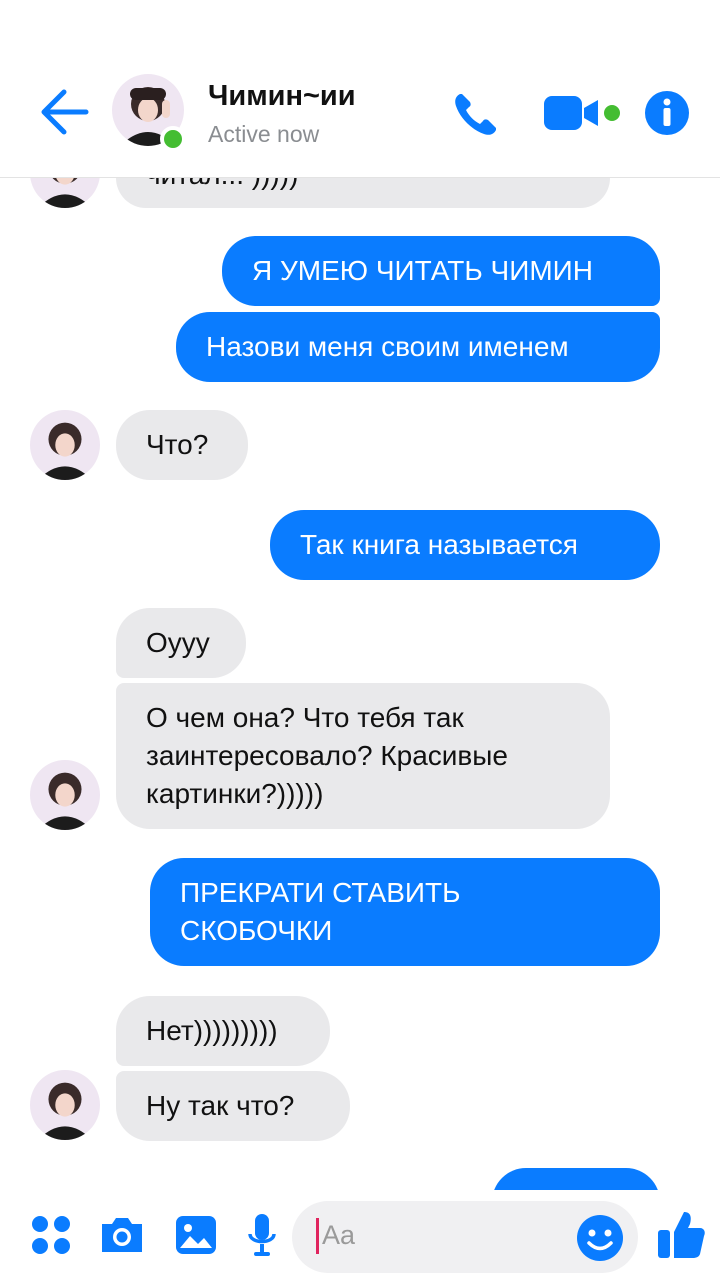 This screenshot has height=1280, width=720. Describe the element at coordinates (181, 643) in the screenshot. I see `message-bubble-incoming: Оууу` at that location.